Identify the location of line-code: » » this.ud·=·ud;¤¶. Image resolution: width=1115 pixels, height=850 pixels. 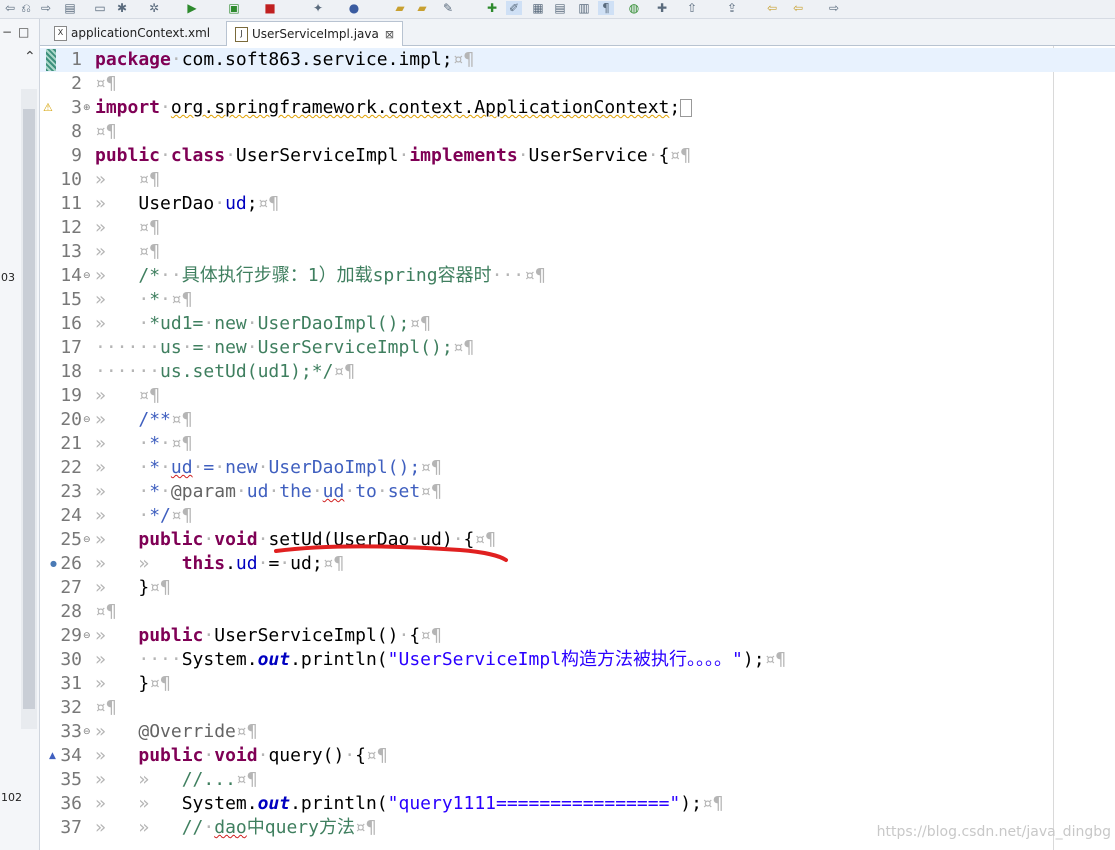
(219, 564).